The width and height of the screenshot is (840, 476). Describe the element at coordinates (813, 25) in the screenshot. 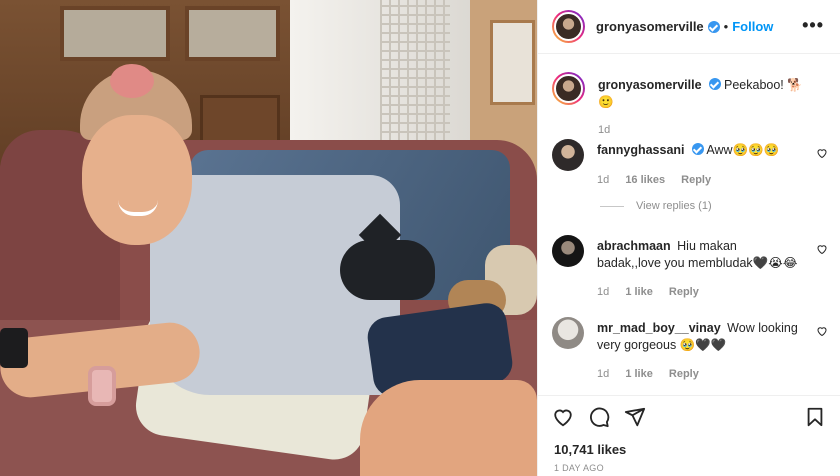

I see `more-options-icon: •••` at that location.